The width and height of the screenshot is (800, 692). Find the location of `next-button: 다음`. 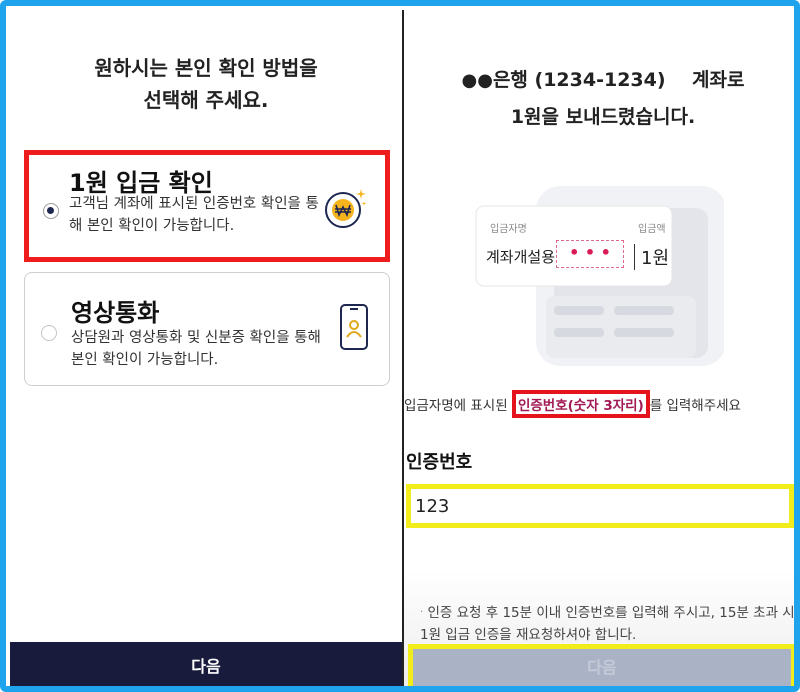

next-button: 다음 is located at coordinates (206, 664).